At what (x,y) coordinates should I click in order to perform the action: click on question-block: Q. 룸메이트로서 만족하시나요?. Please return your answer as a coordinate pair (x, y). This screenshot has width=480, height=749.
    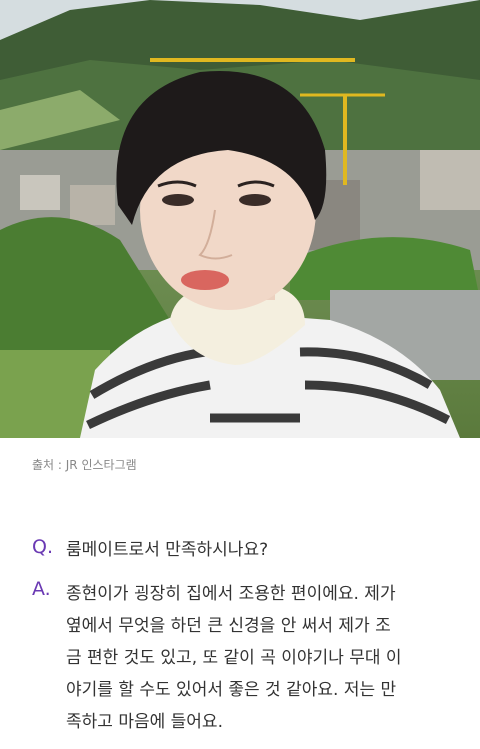
    Looking at the image, I should click on (244, 550).